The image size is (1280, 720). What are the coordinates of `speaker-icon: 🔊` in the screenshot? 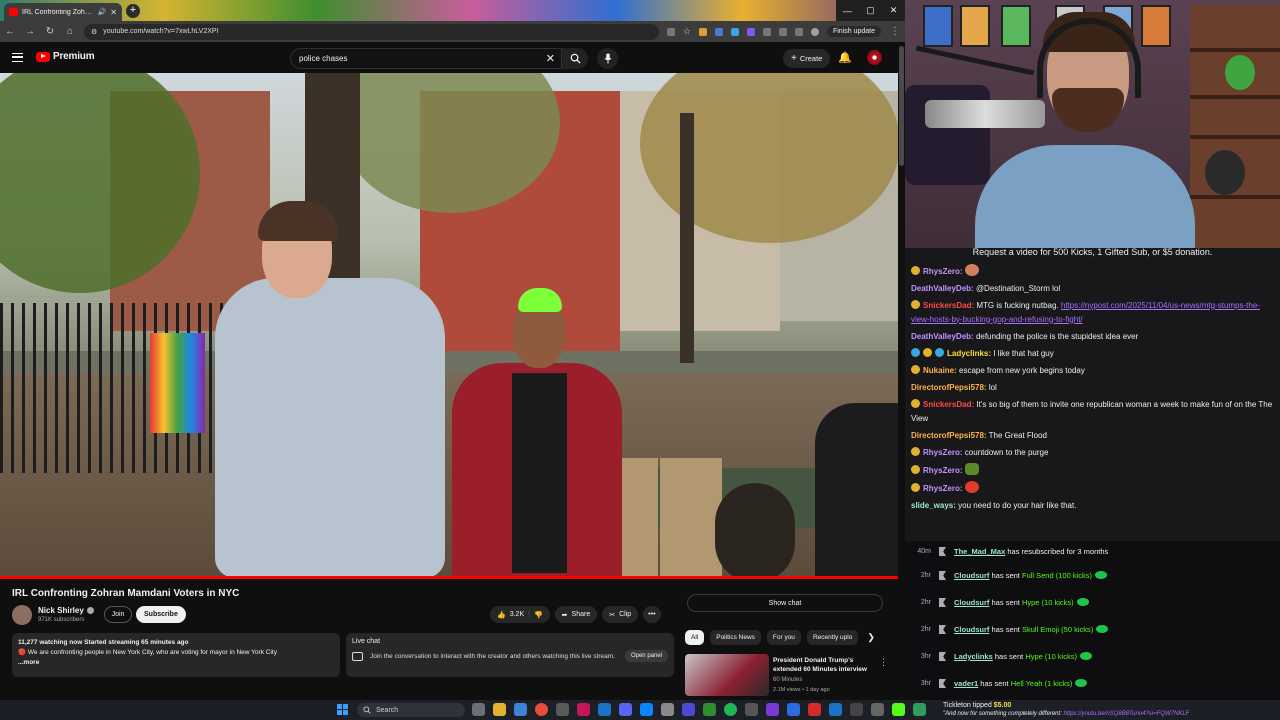 It's located at (102, 12).